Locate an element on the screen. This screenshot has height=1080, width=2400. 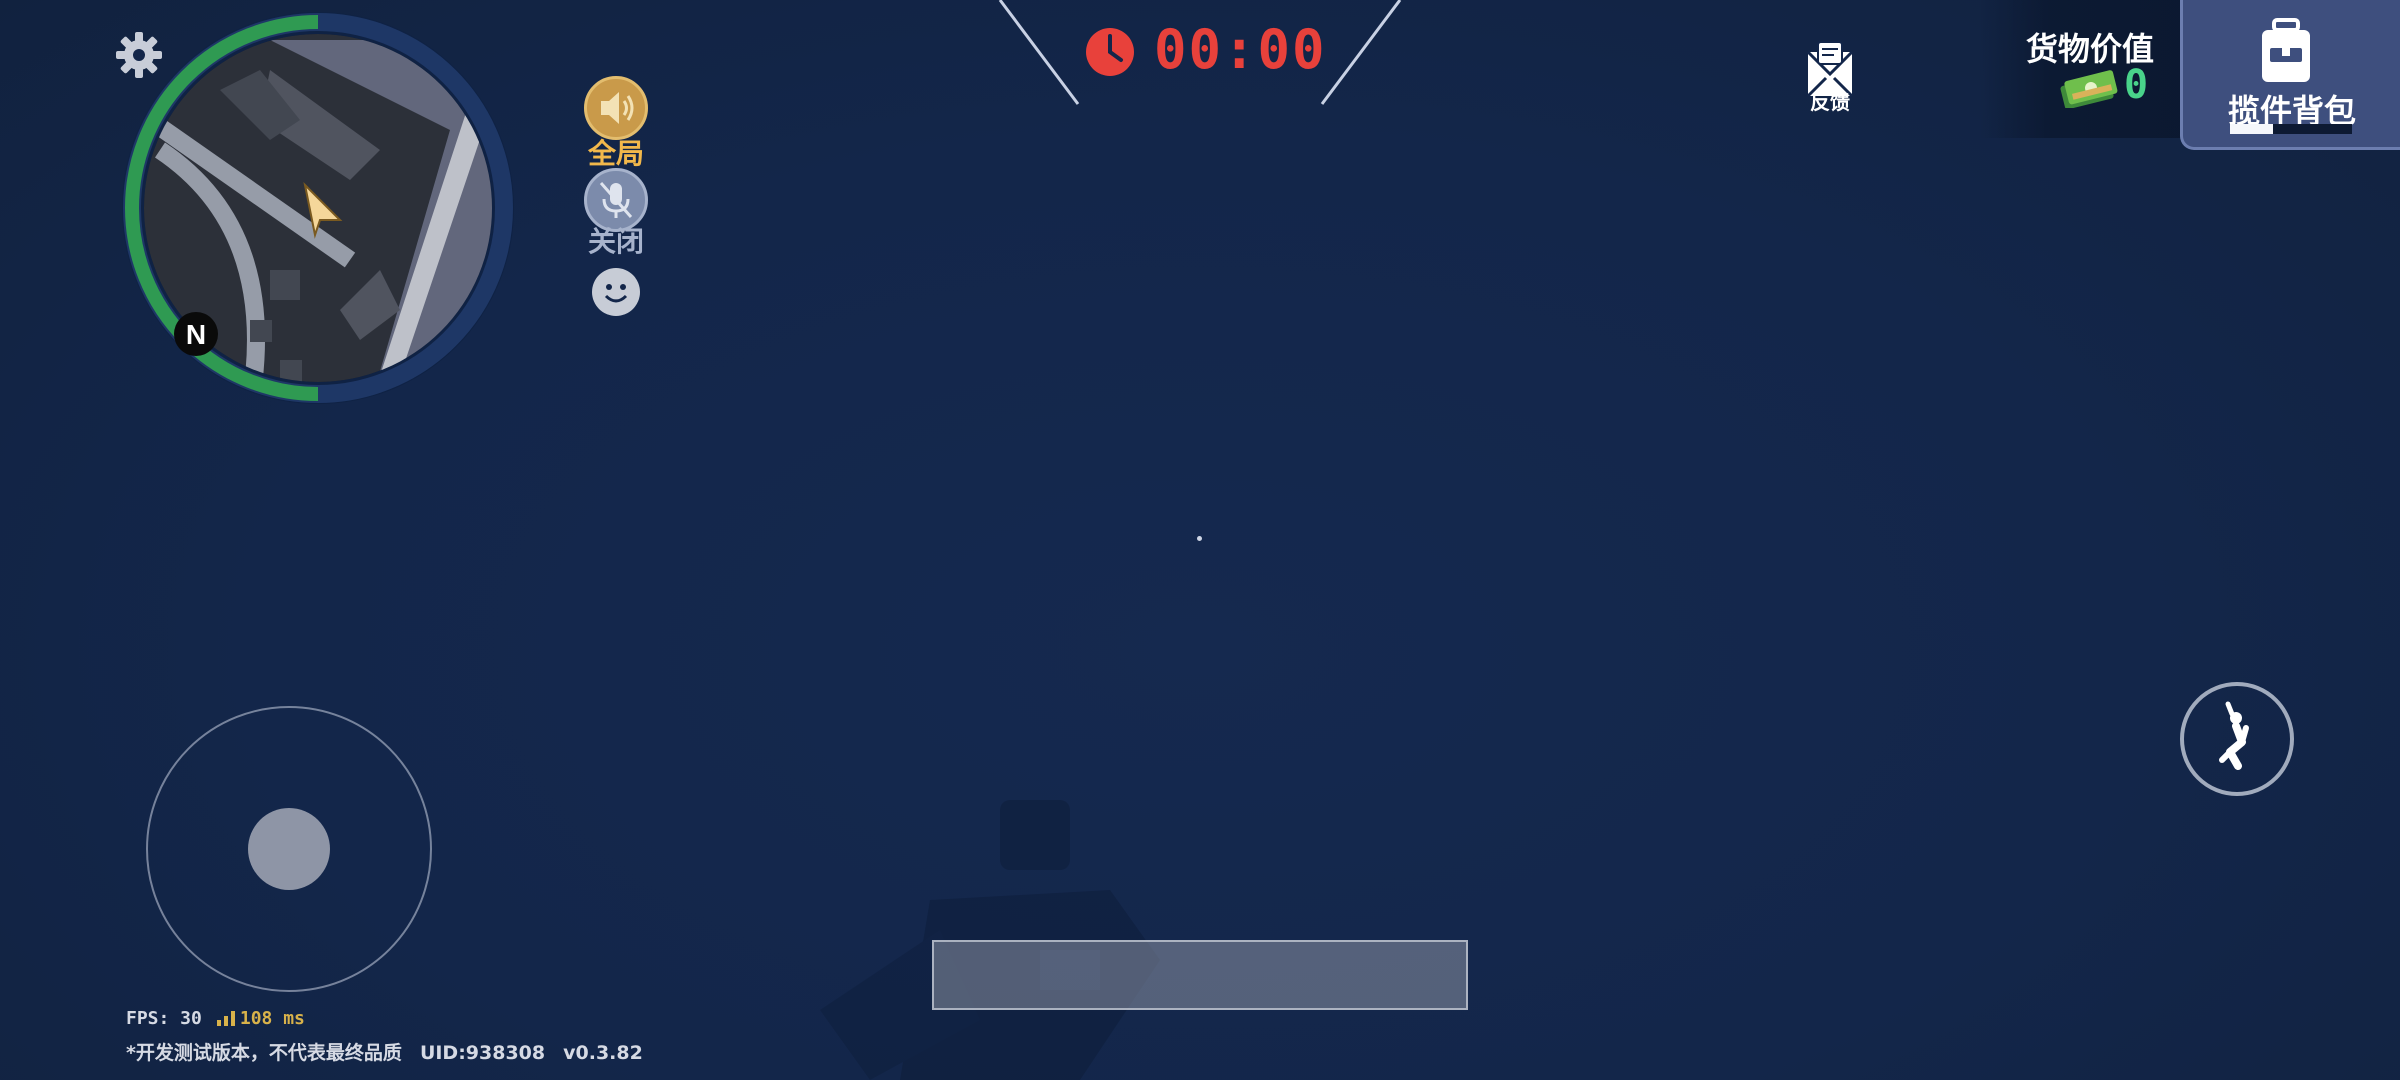
voice-global-button is located at coordinates (616, 108).